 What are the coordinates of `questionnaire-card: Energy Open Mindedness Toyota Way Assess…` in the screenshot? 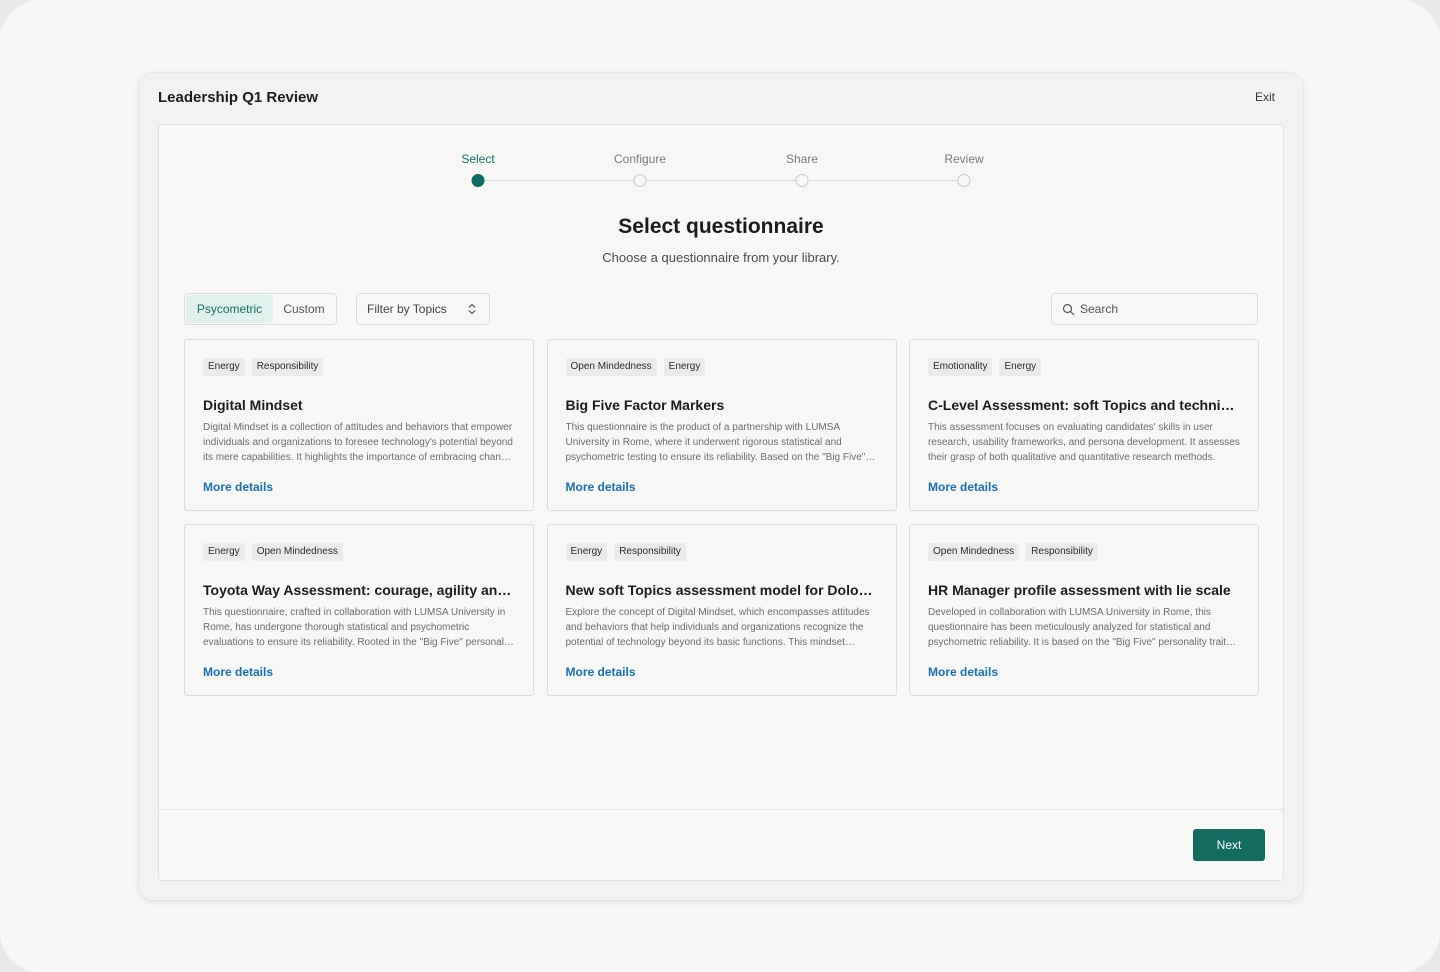 It's located at (359, 610).